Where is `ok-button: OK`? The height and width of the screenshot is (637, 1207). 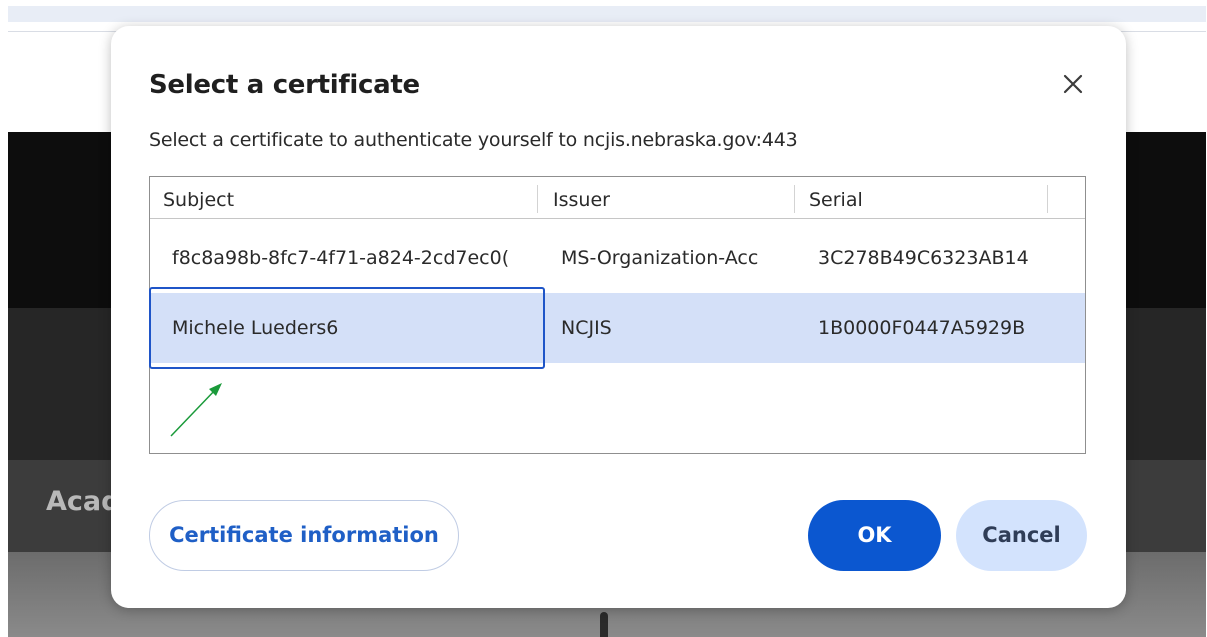
ok-button: OK is located at coordinates (874, 535).